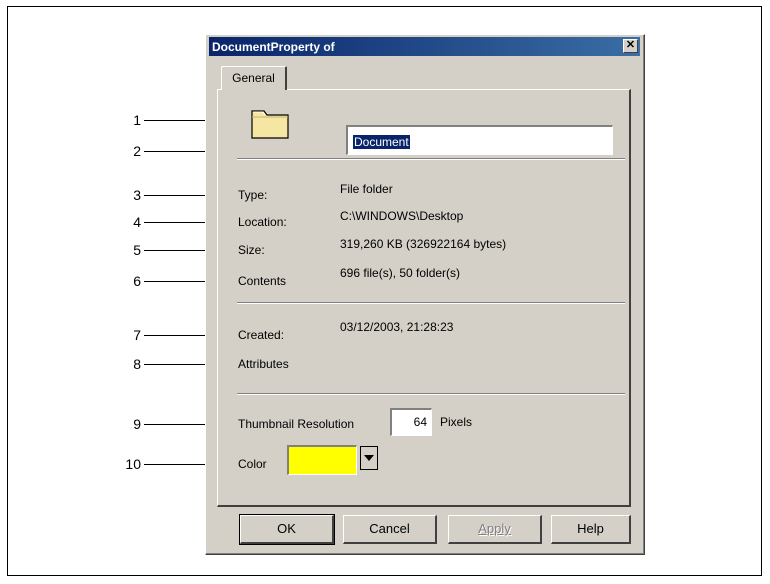 Image resolution: width=770 pixels, height=584 pixels. I want to click on ok-button: OK, so click(287, 529).